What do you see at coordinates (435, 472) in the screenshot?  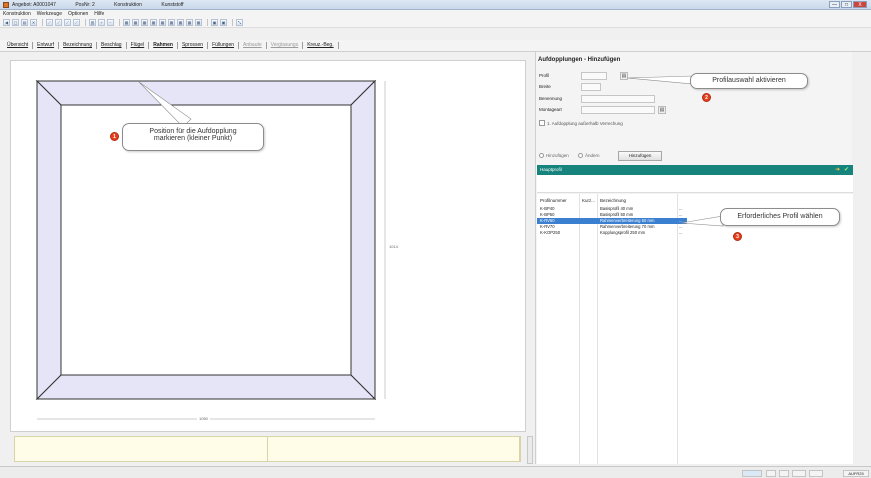 I see `status-bar: AUFR25` at bounding box center [435, 472].